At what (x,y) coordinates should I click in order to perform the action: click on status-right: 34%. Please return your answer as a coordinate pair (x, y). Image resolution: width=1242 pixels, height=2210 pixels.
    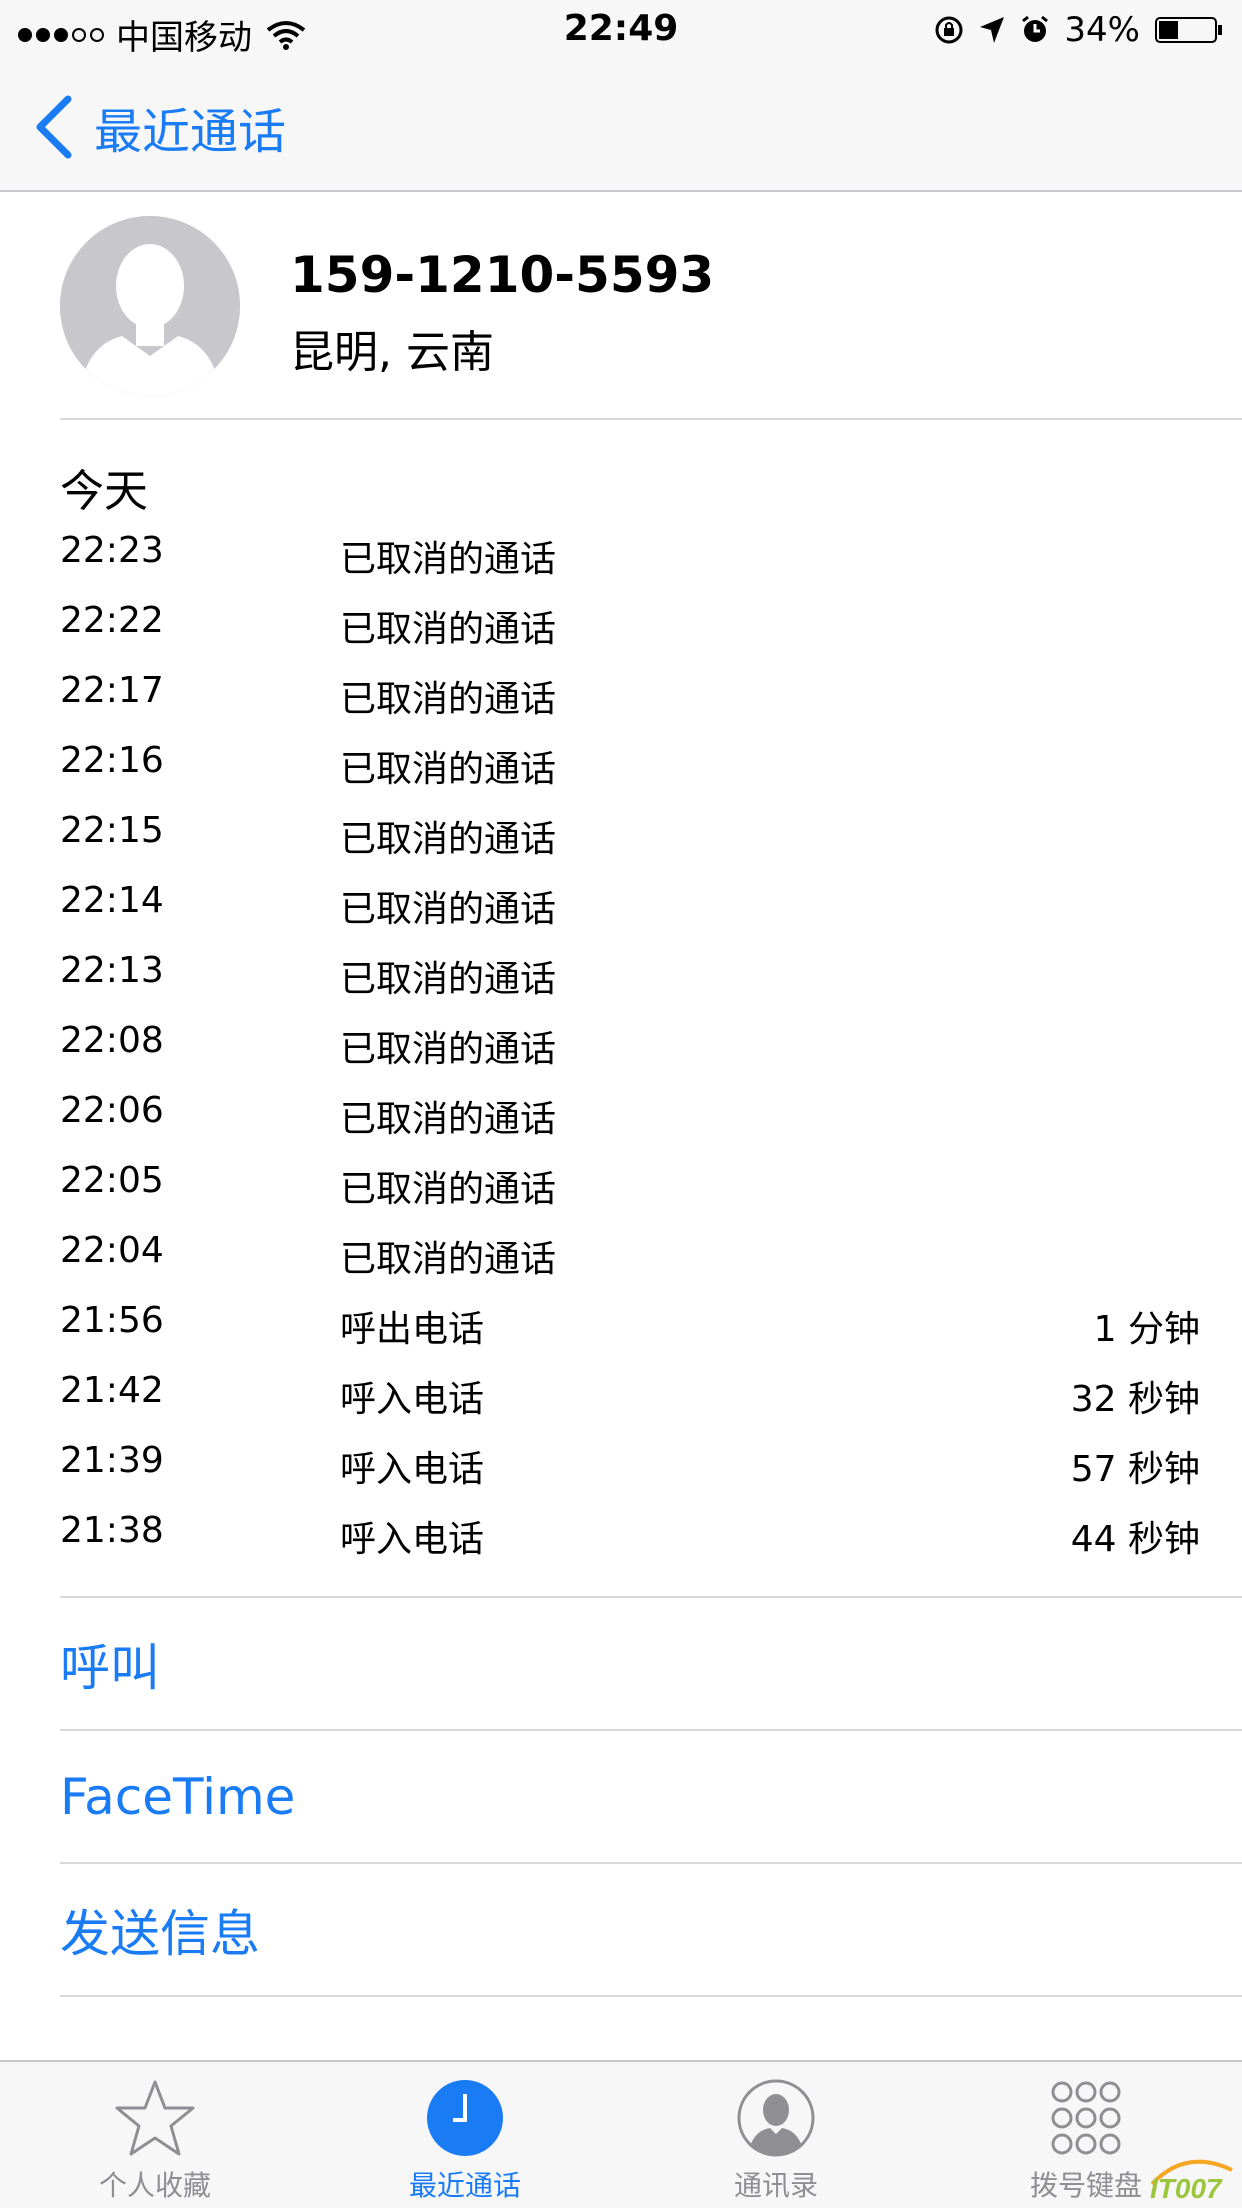
    Looking at the image, I should click on (1079, 30).